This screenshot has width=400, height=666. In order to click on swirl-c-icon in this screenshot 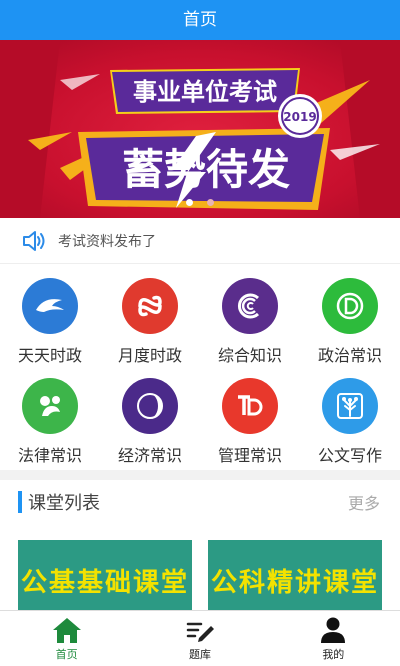, I will do `click(250, 306)`.